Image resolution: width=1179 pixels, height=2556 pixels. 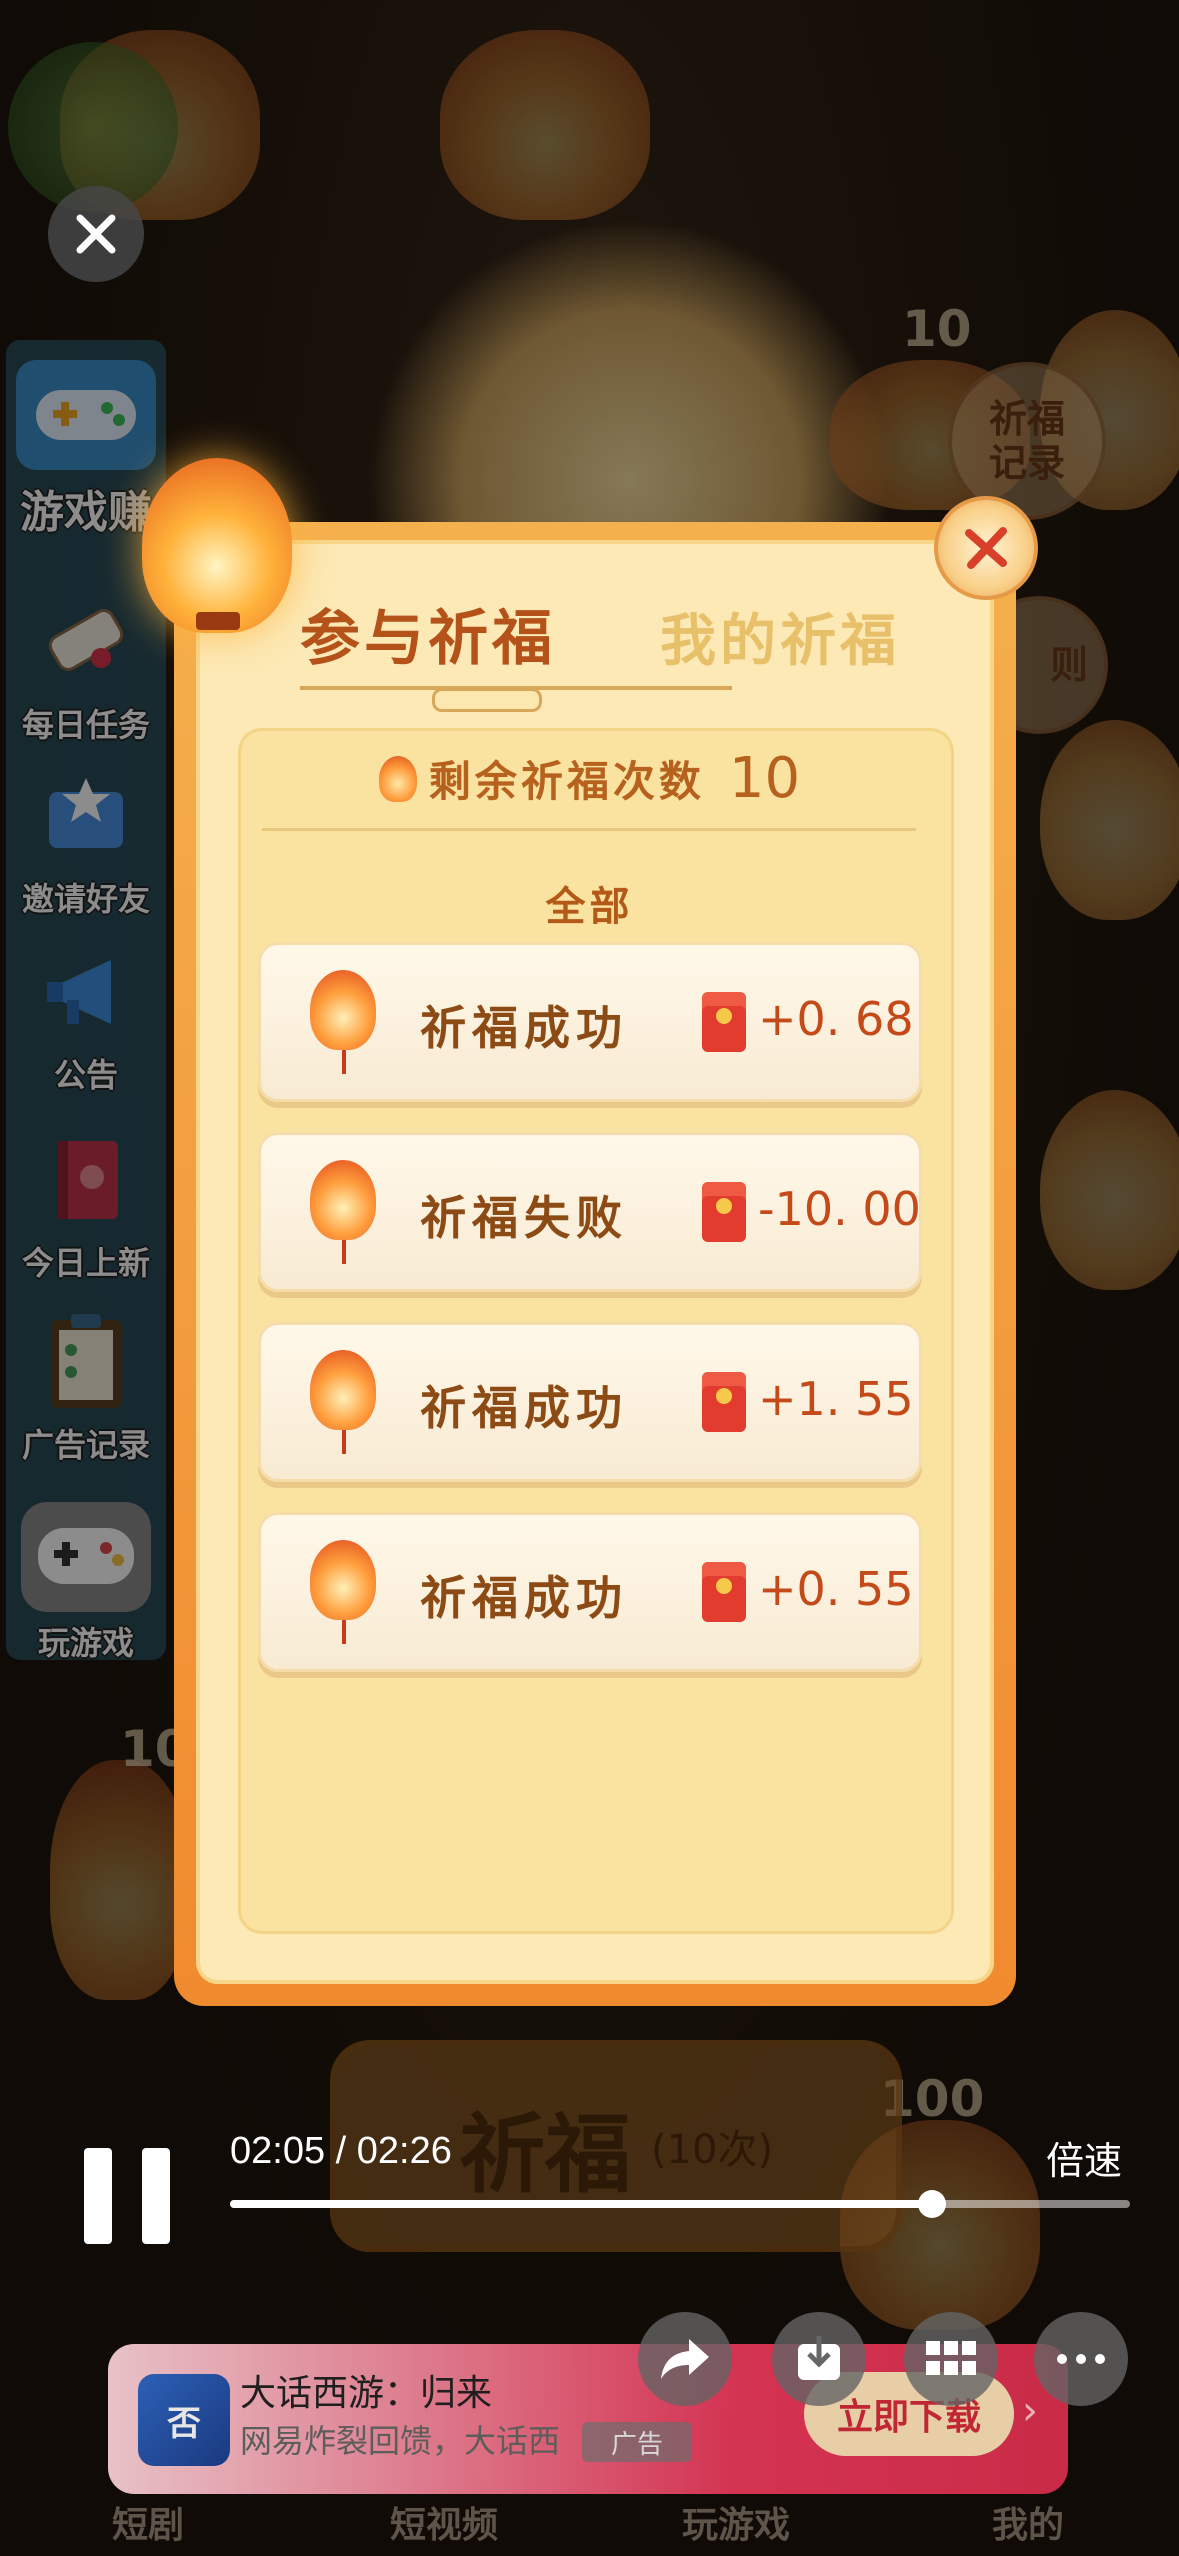 I want to click on record-amount: +0. 68, so click(x=836, y=1019).